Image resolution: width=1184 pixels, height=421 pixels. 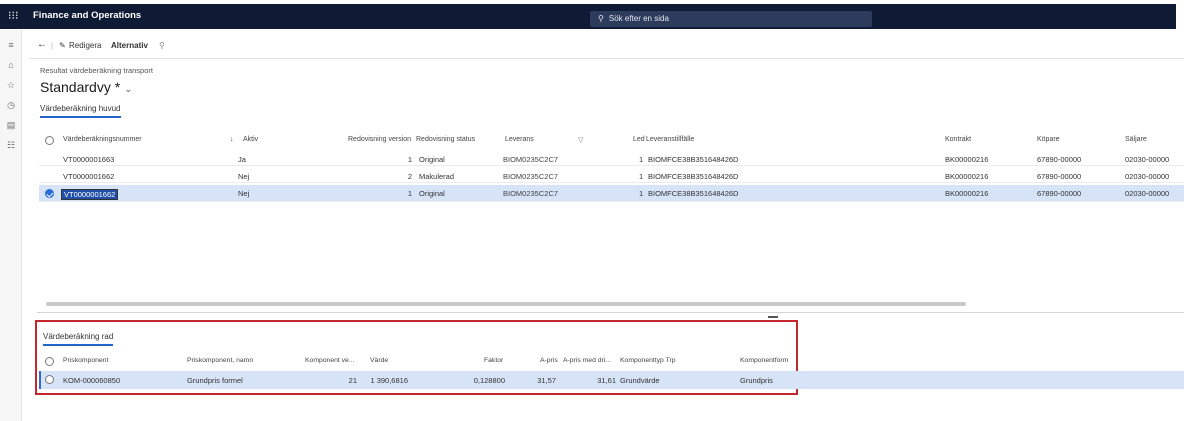 I want to click on col-aktiv: Aktiv, so click(x=250, y=139).